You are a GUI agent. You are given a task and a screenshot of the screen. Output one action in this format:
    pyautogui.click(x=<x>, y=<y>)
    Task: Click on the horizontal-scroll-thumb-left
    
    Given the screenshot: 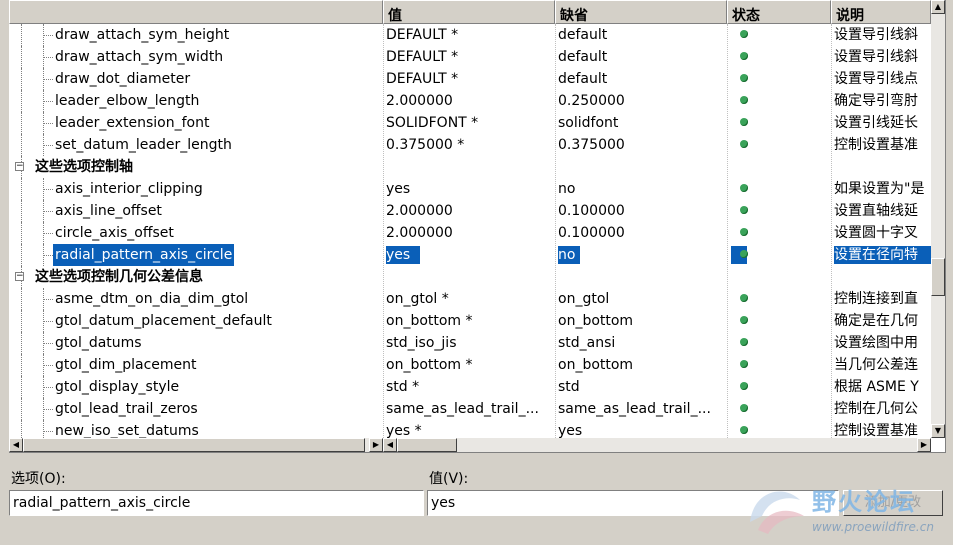 What is the action you would take?
    pyautogui.click(x=194, y=445)
    